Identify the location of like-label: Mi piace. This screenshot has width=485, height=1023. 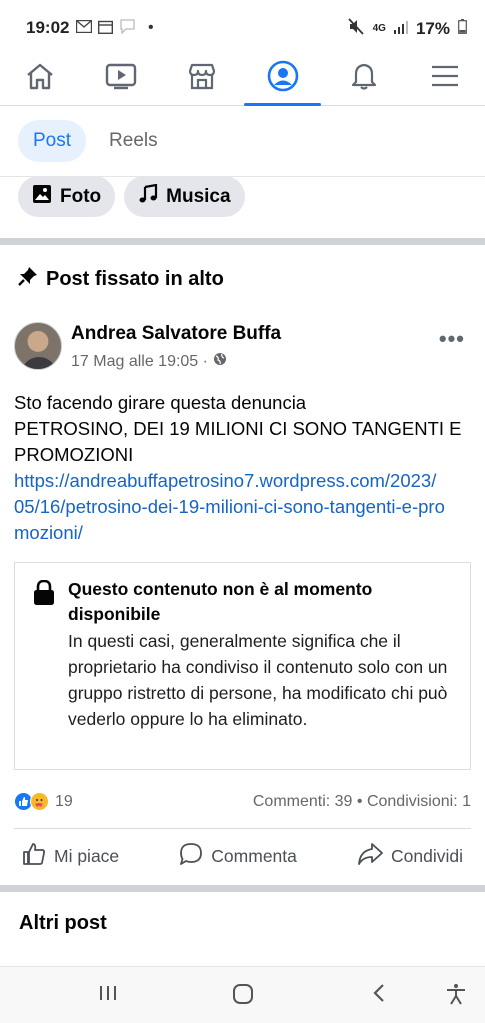
(87, 855).